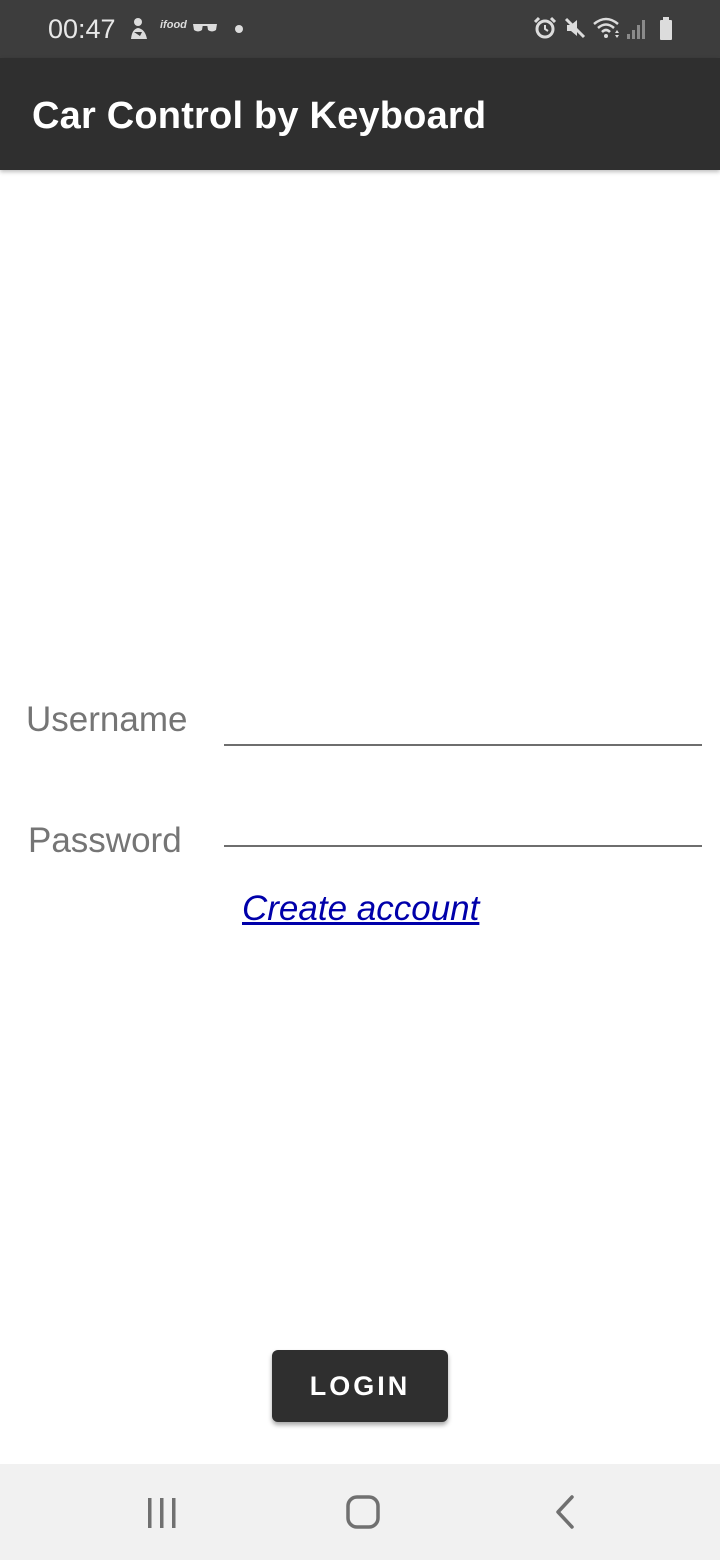 The height and width of the screenshot is (1560, 720). Describe the element at coordinates (463, 722) in the screenshot. I see `username-input` at that location.